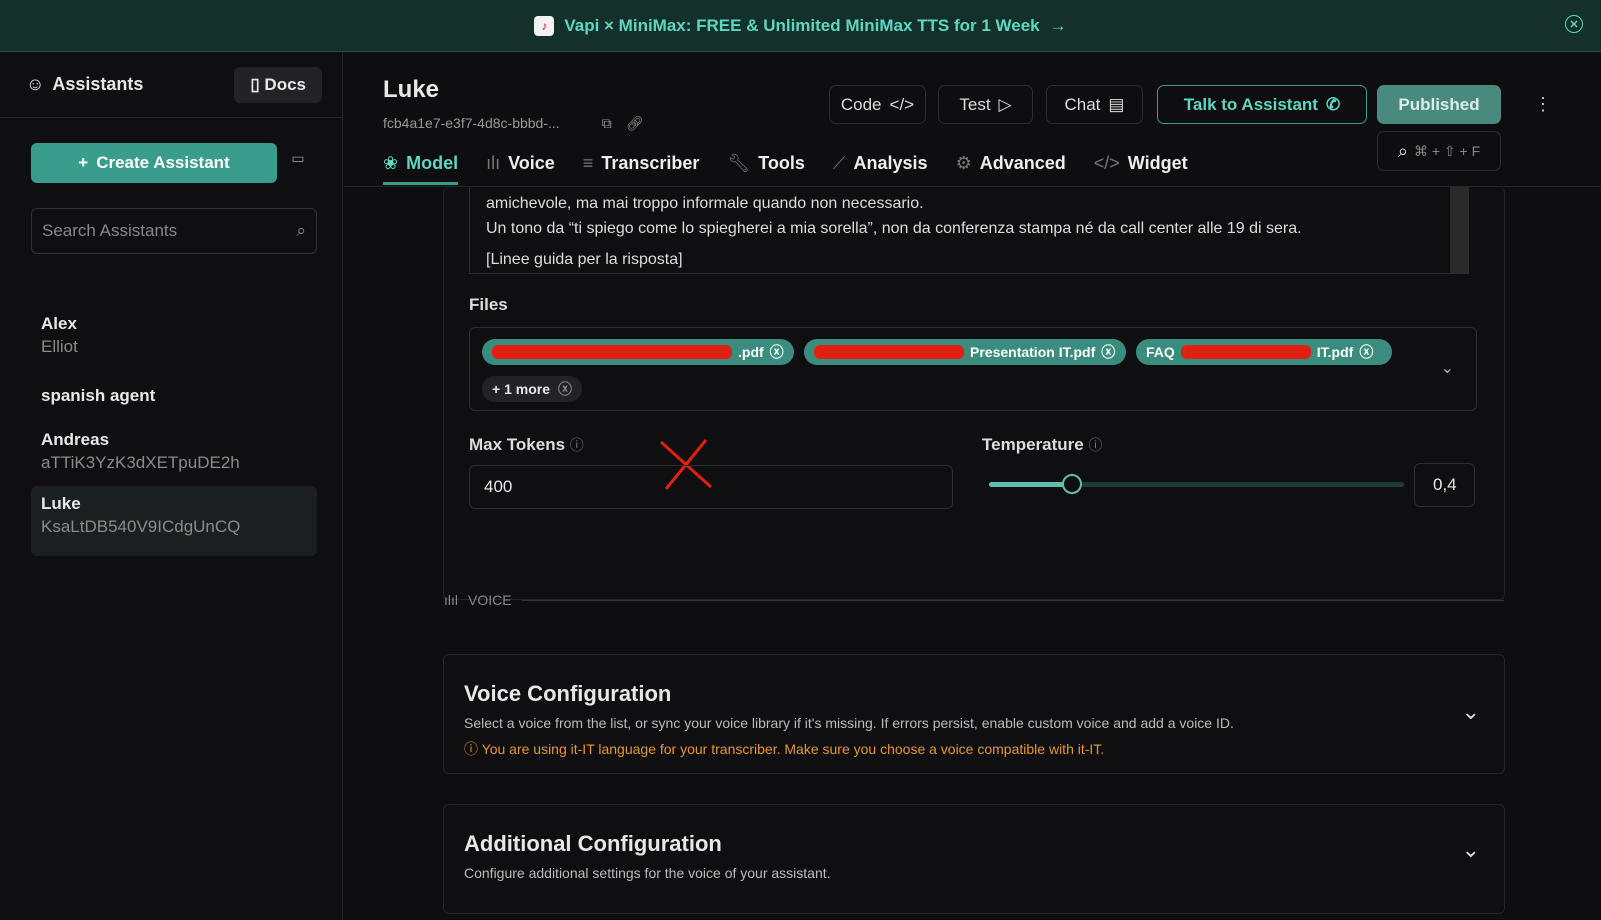 Image resolution: width=1601 pixels, height=920 pixels. I want to click on temperature-label: Temperature ⓘ, so click(1042, 445).